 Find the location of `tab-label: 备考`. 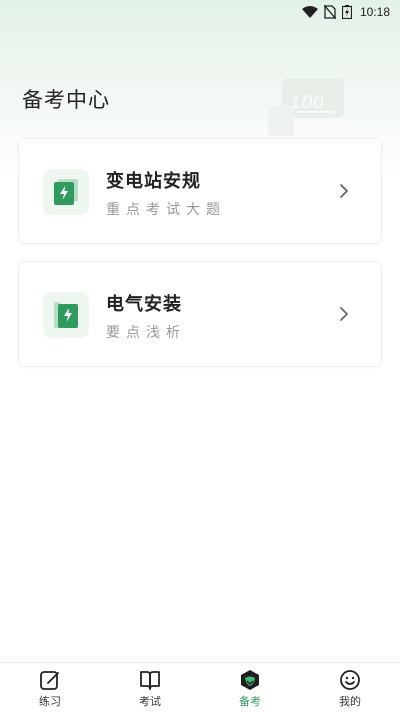

tab-label: 备考 is located at coordinates (250, 701).